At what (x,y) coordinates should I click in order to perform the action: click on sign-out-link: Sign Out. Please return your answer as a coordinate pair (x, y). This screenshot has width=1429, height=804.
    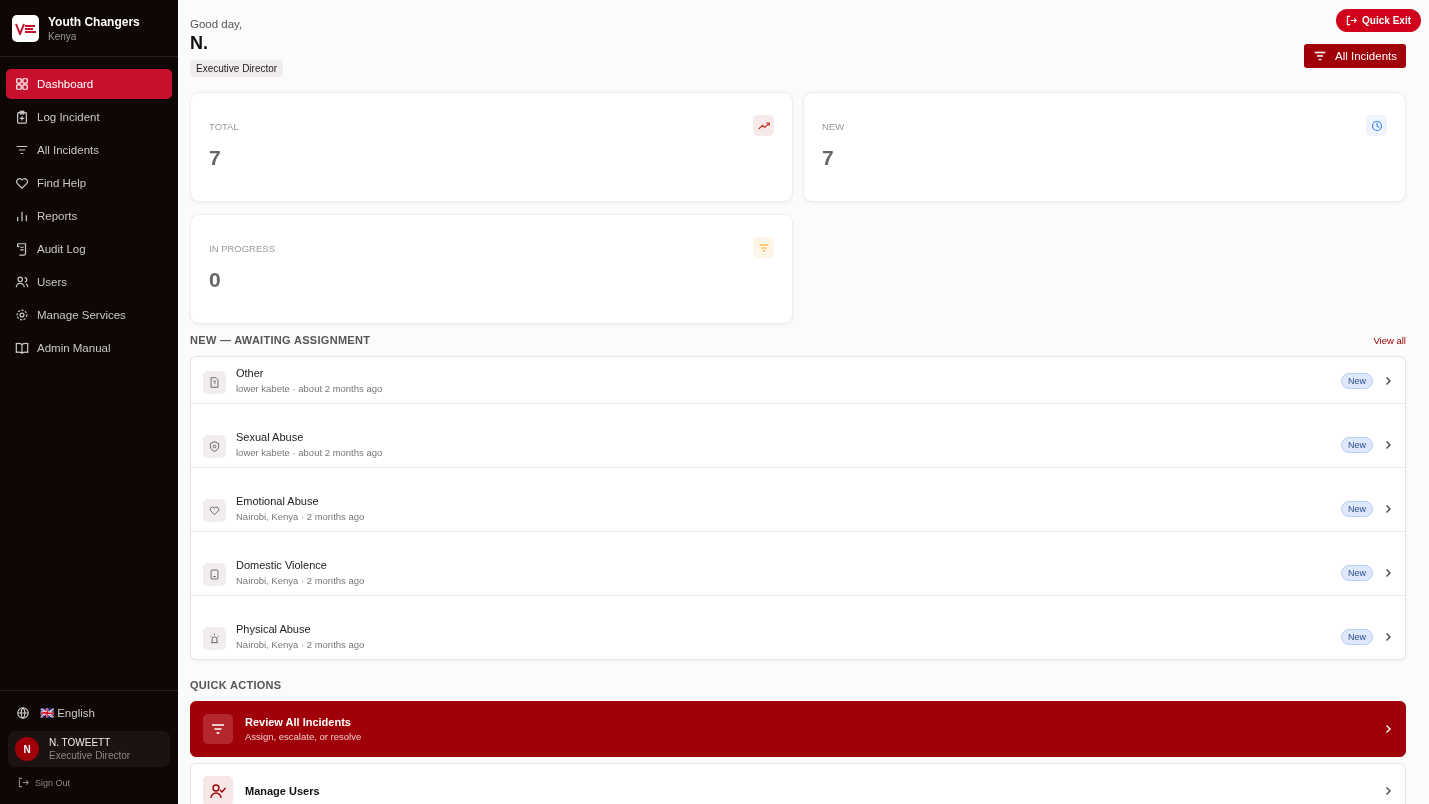
    Looking at the image, I should click on (44, 782).